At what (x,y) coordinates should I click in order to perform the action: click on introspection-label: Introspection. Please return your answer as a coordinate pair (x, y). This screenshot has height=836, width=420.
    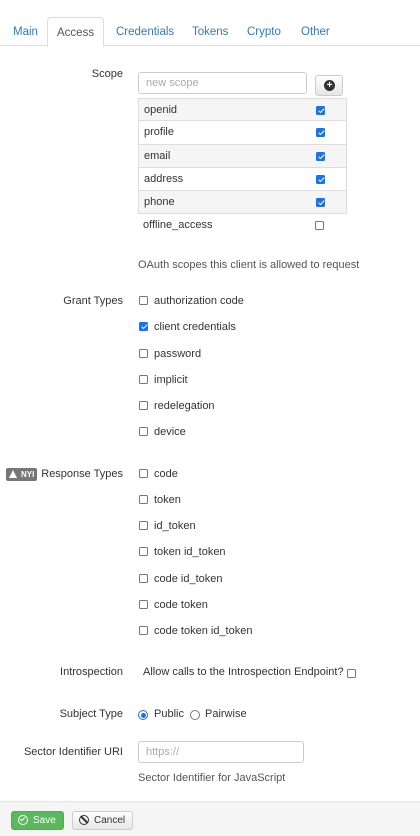
    Looking at the image, I should click on (91, 672).